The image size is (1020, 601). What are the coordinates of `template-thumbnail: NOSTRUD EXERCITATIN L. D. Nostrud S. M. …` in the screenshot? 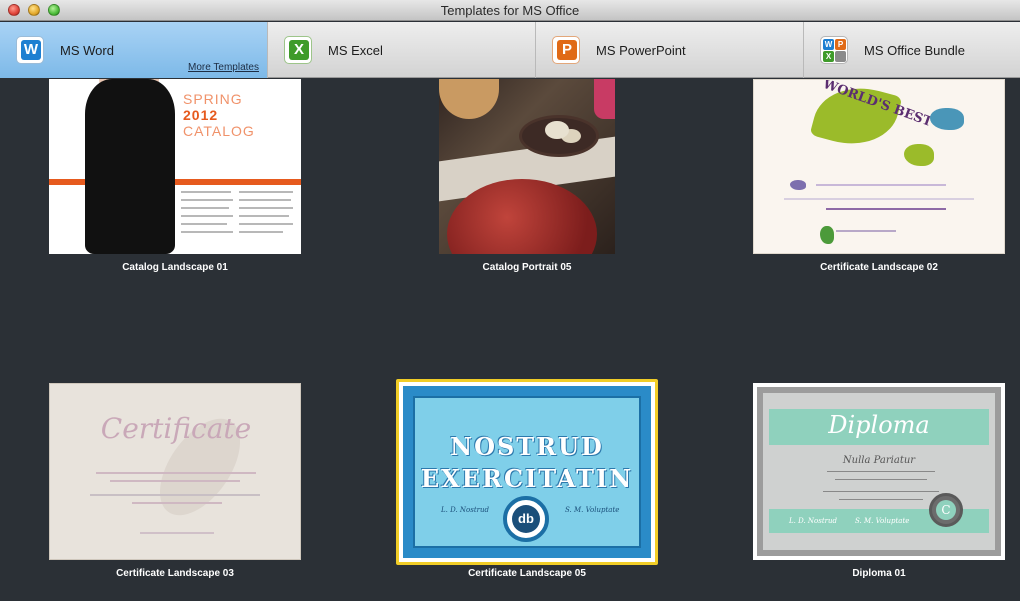 It's located at (527, 472).